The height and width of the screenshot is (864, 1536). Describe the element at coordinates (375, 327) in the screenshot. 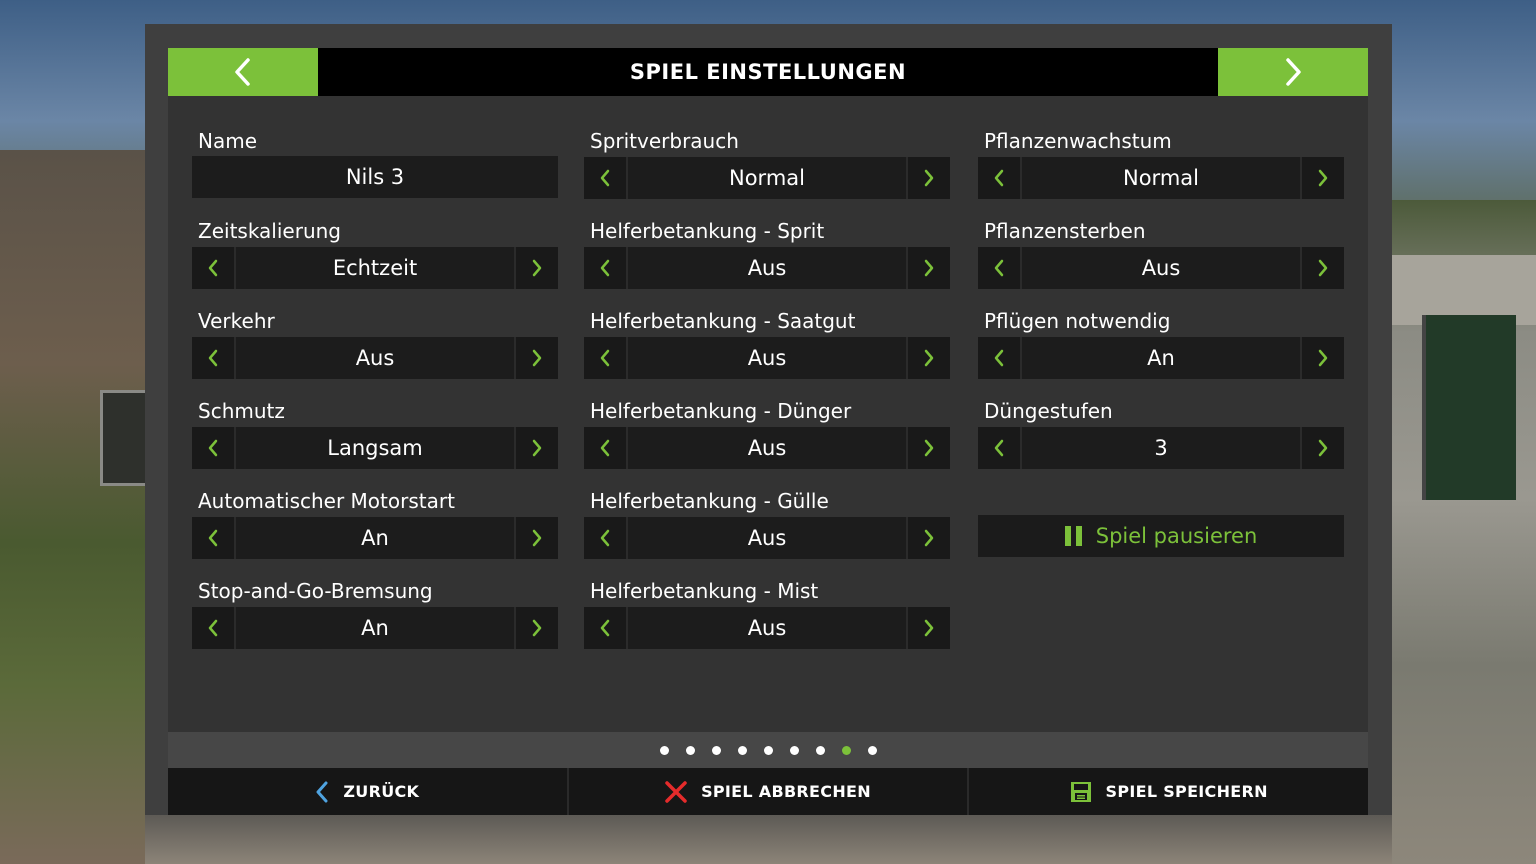

I see `setting-verkehr: Verkehr Aus` at that location.